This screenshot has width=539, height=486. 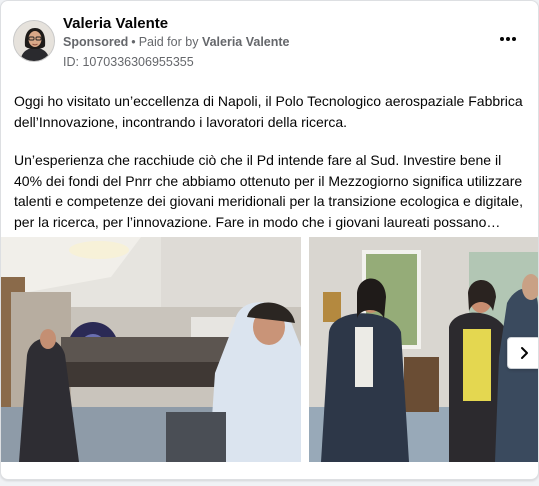 I want to click on paid-for-prefix: Paid for by, so click(x=168, y=42).